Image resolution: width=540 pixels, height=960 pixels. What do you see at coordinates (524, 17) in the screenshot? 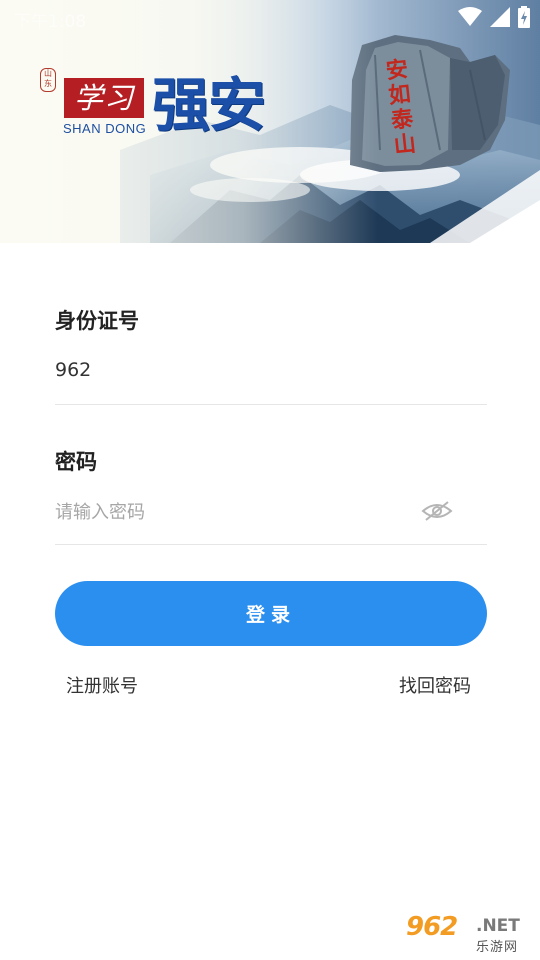
I see `battery-charging-icon` at bounding box center [524, 17].